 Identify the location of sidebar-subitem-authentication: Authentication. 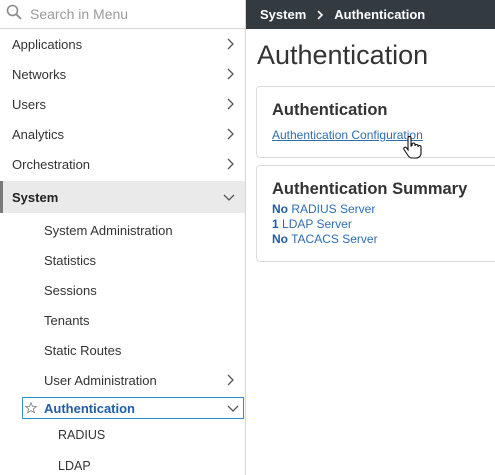
(133, 408).